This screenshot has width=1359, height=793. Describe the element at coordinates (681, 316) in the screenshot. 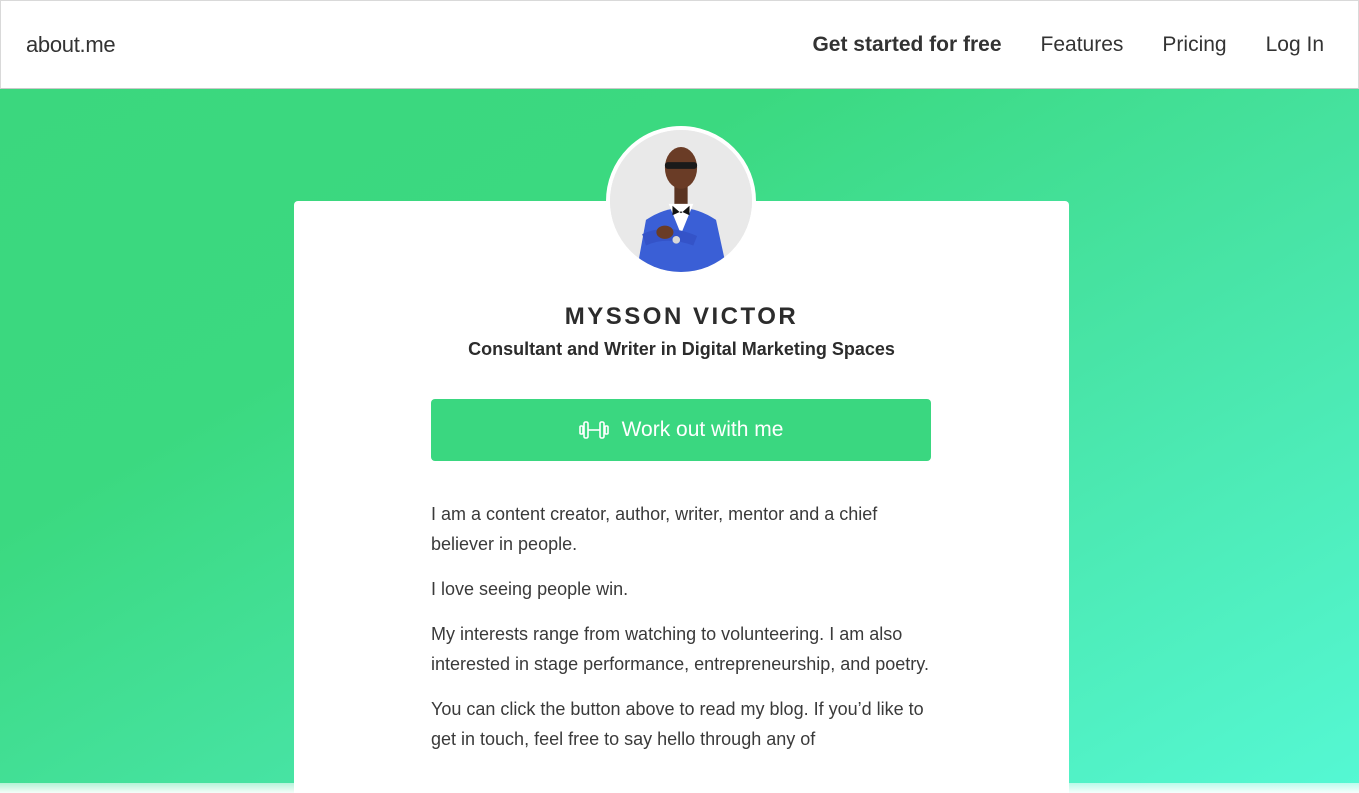

I see `profile-name: MYSSON VICTOR` at that location.